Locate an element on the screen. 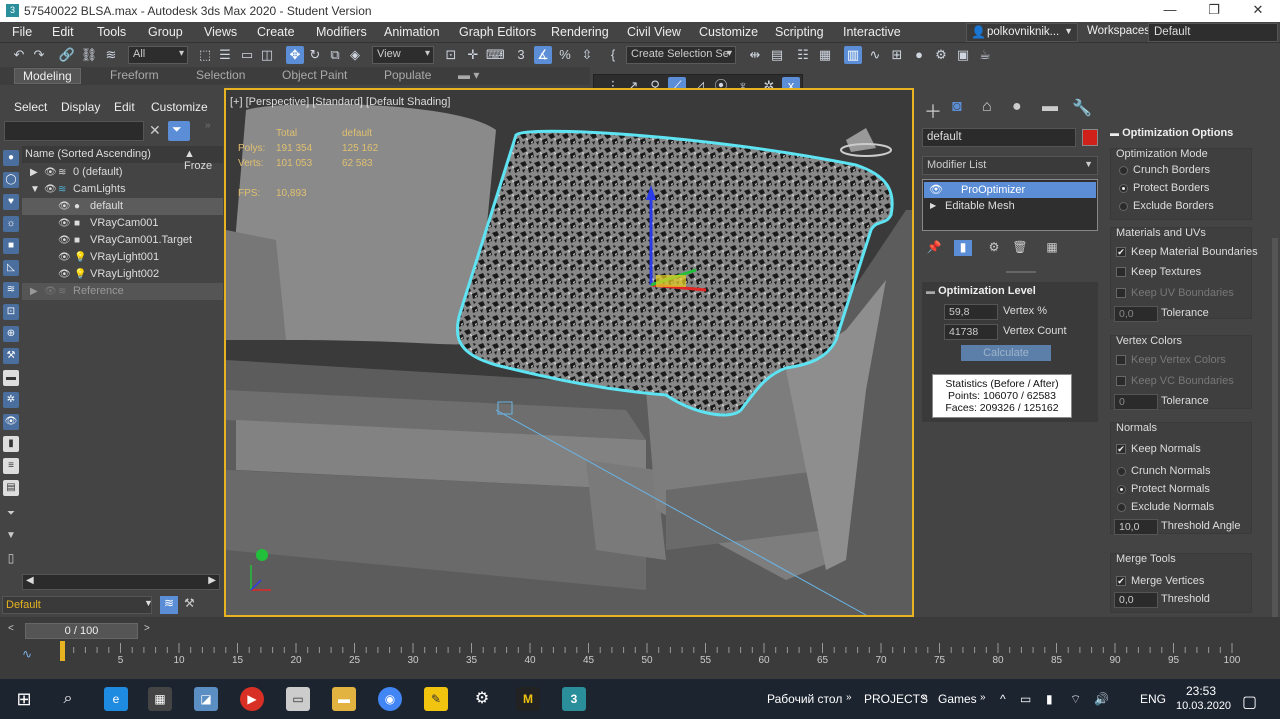 Image resolution: width=1280 pixels, height=719 pixels. keep-vertex-colors-checkbox: Keep Vertex Colors is located at coordinates (1170, 360).